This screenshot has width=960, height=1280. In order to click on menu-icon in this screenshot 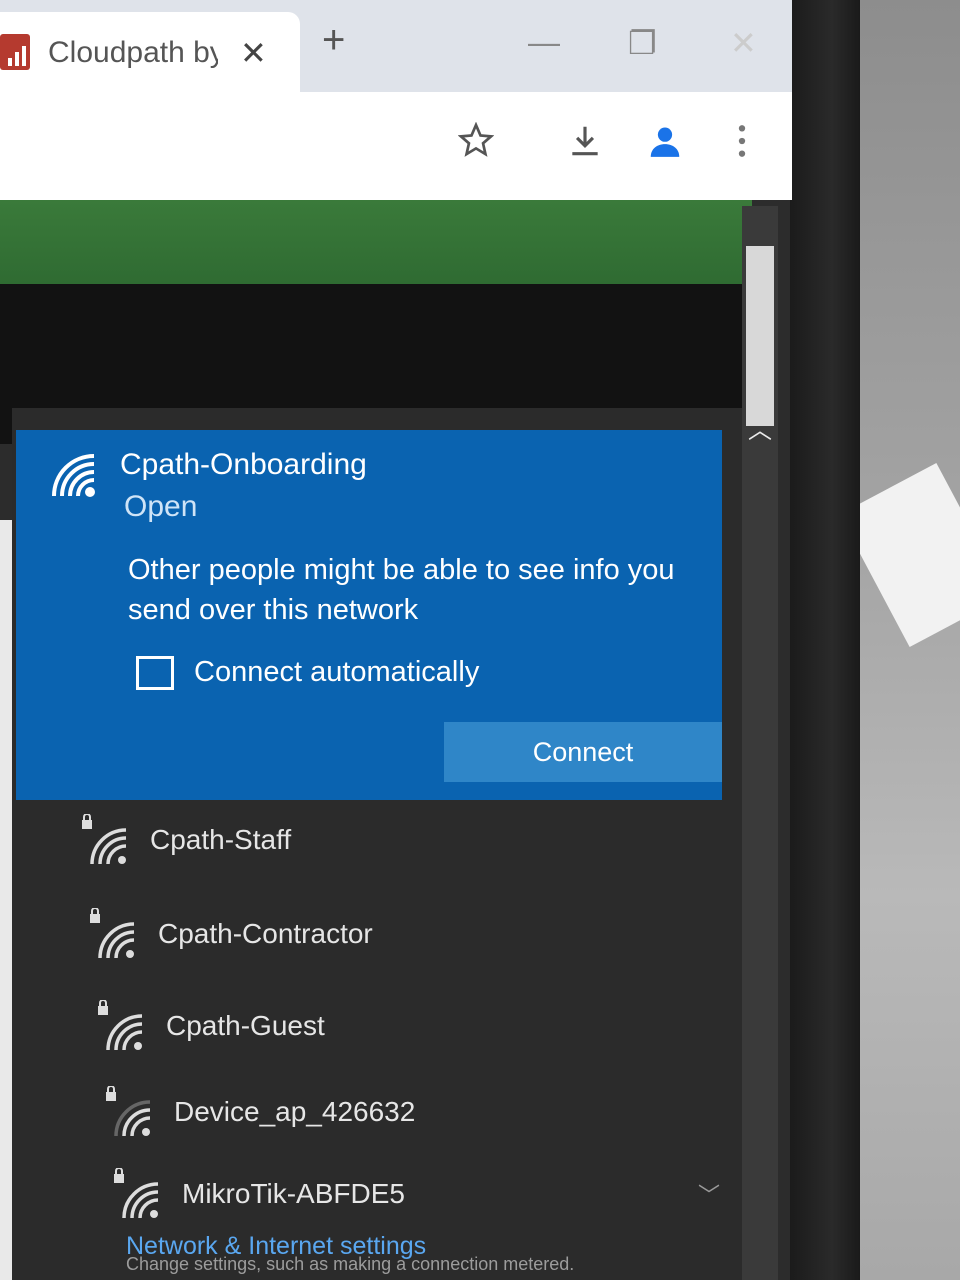, I will do `click(742, 146)`.